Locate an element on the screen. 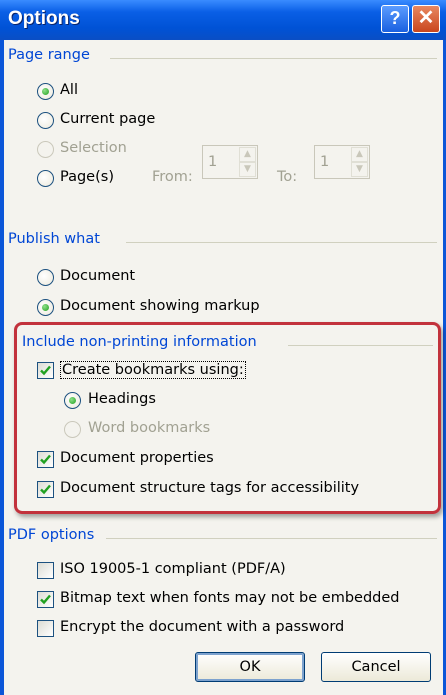 This screenshot has height=695, width=446. checkbox-iso-label: ISO 19005-1 compliant (PDF/A) is located at coordinates (173, 569).